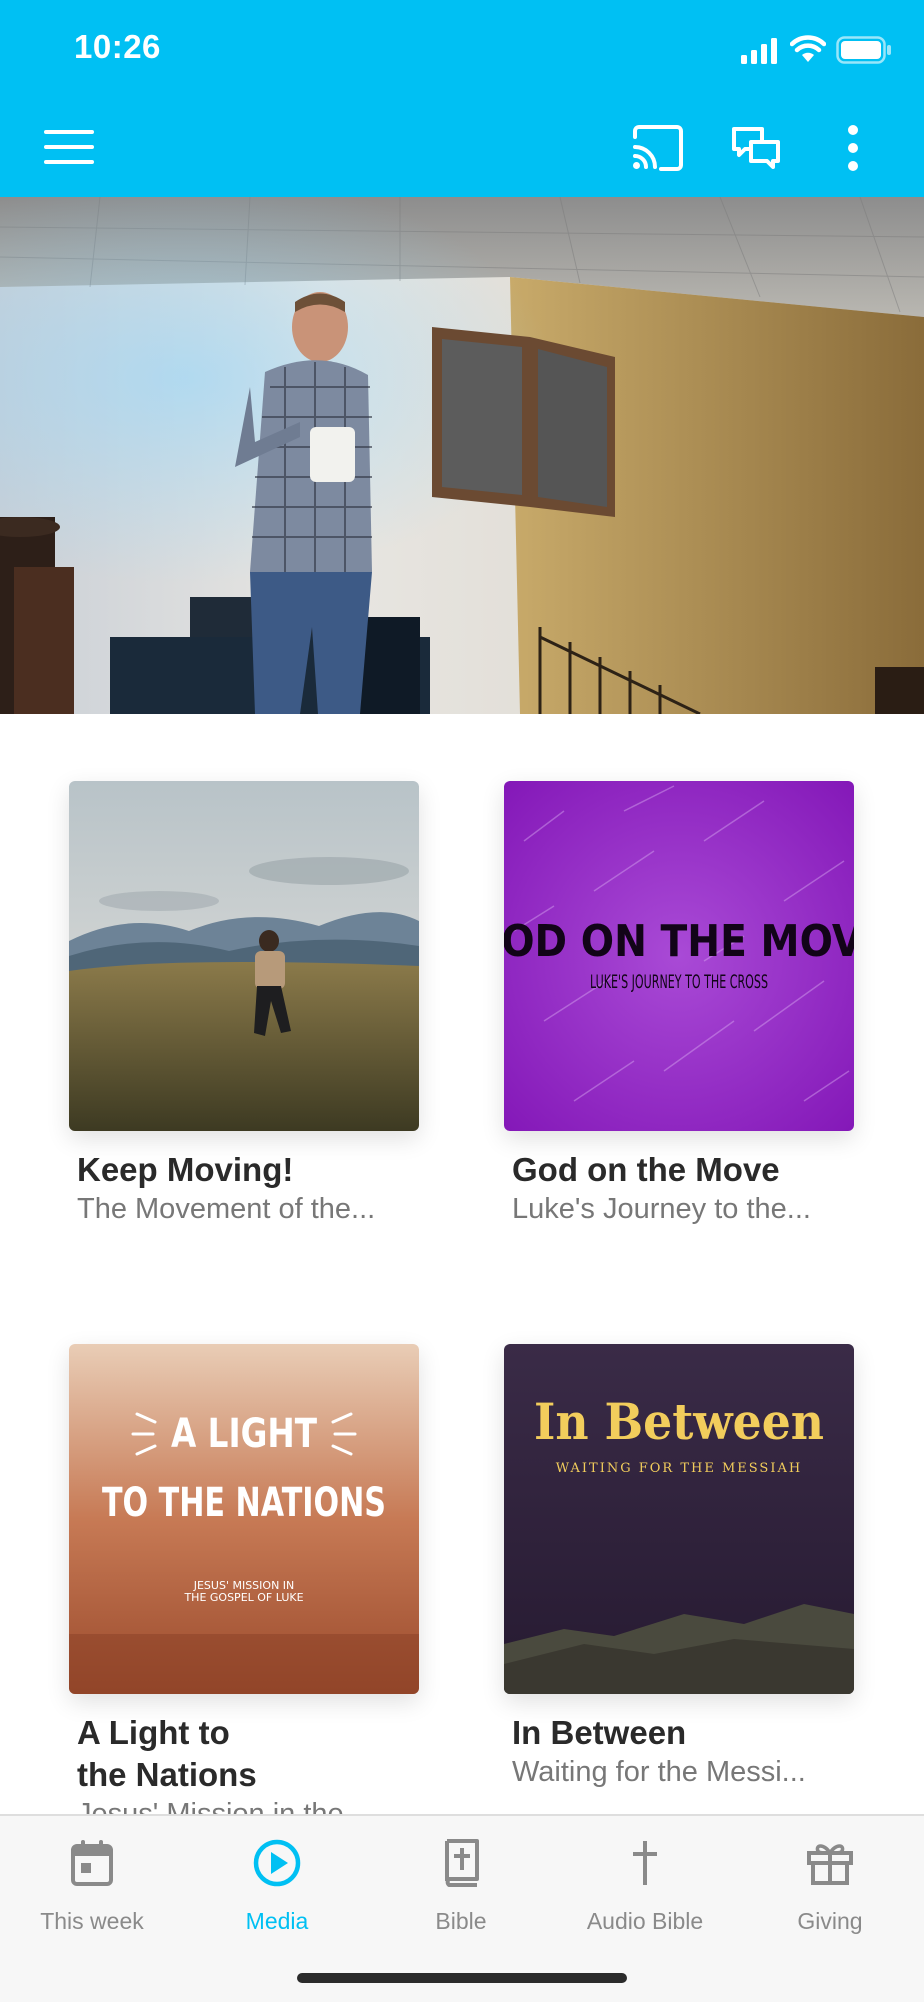 The width and height of the screenshot is (924, 2002). I want to click on chat-icon, so click(756, 148).